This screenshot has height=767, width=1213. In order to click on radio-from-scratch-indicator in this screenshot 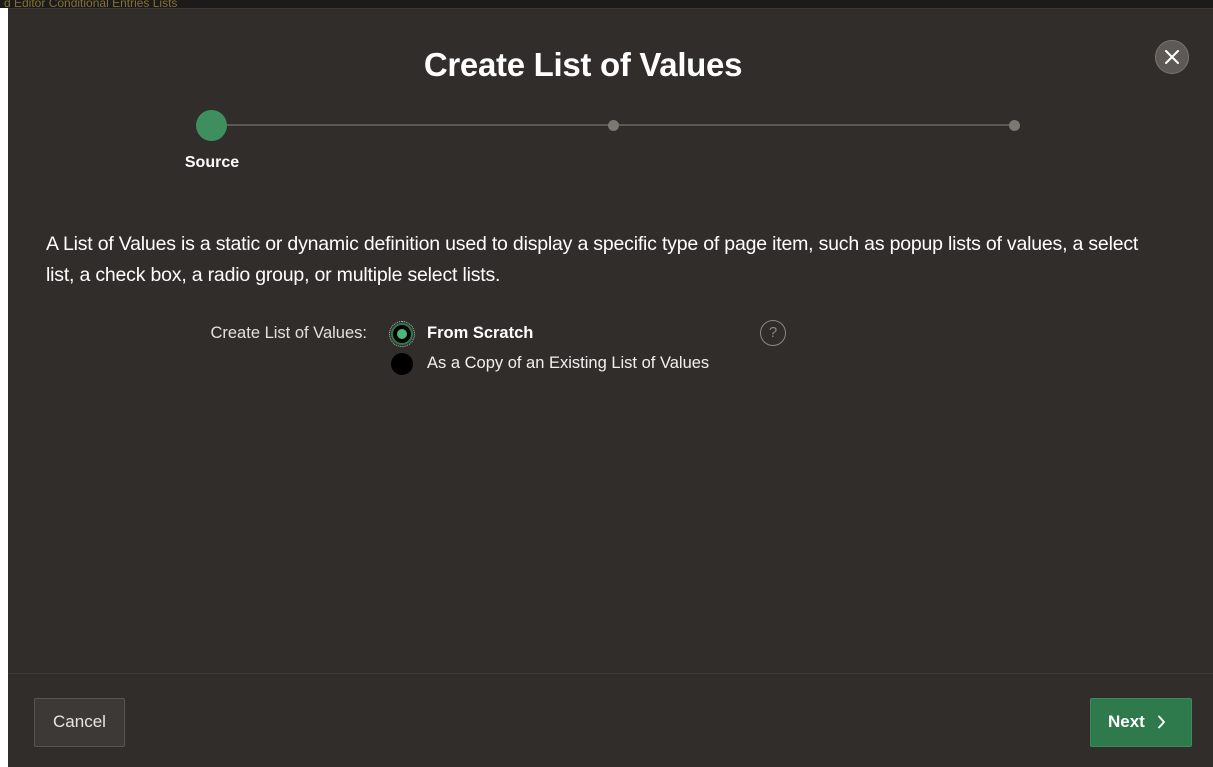, I will do `click(402, 334)`.